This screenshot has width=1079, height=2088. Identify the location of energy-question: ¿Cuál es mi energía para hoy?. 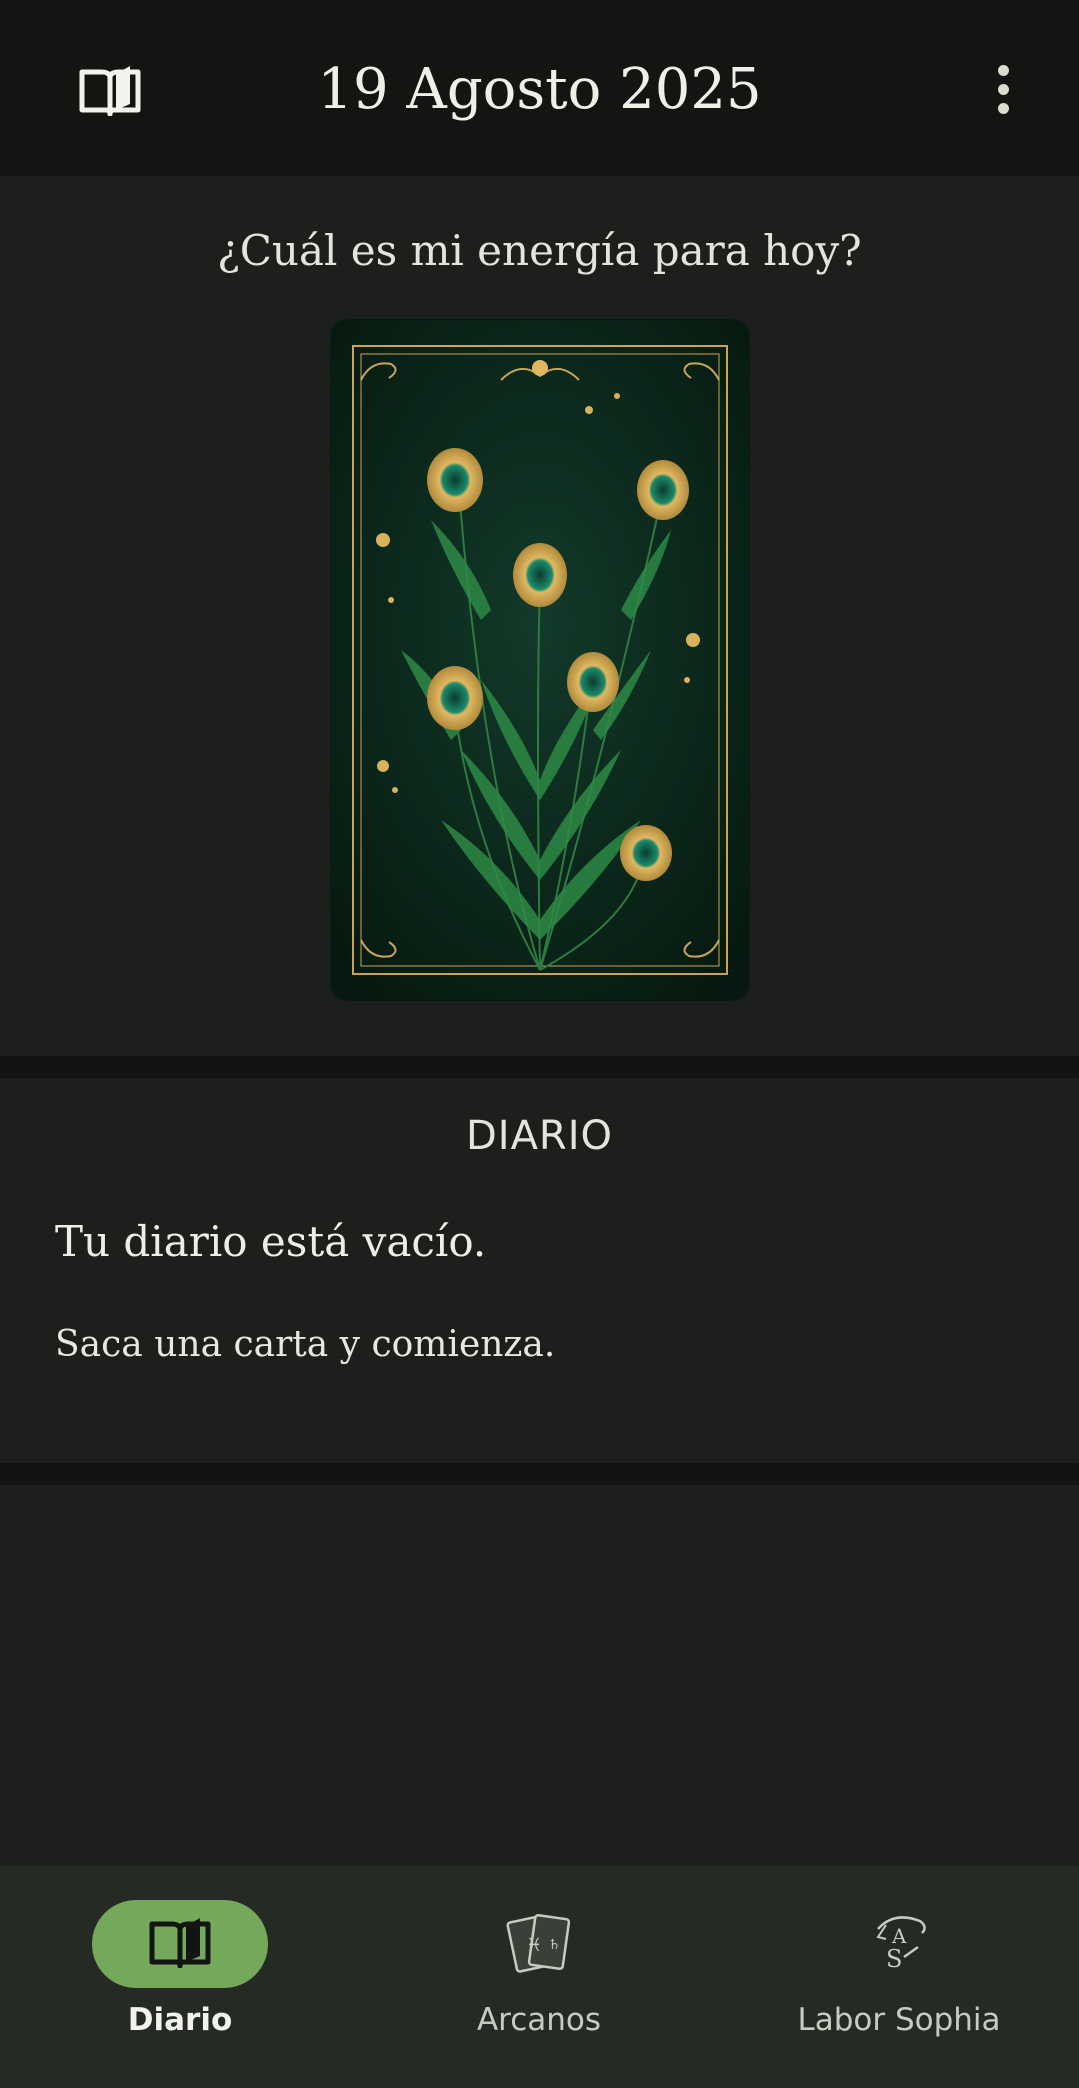
(539, 250).